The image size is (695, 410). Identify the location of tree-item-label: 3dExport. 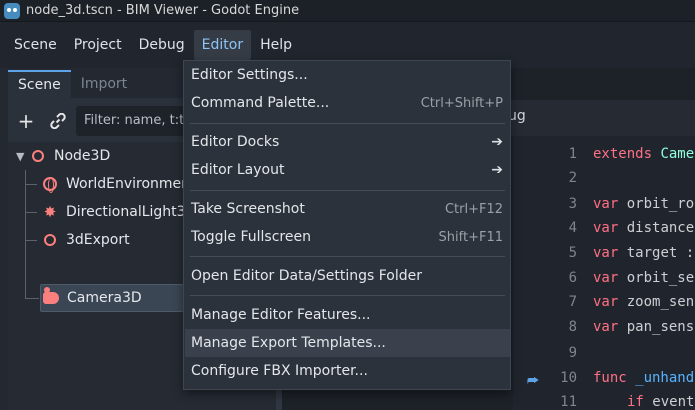
(98, 240).